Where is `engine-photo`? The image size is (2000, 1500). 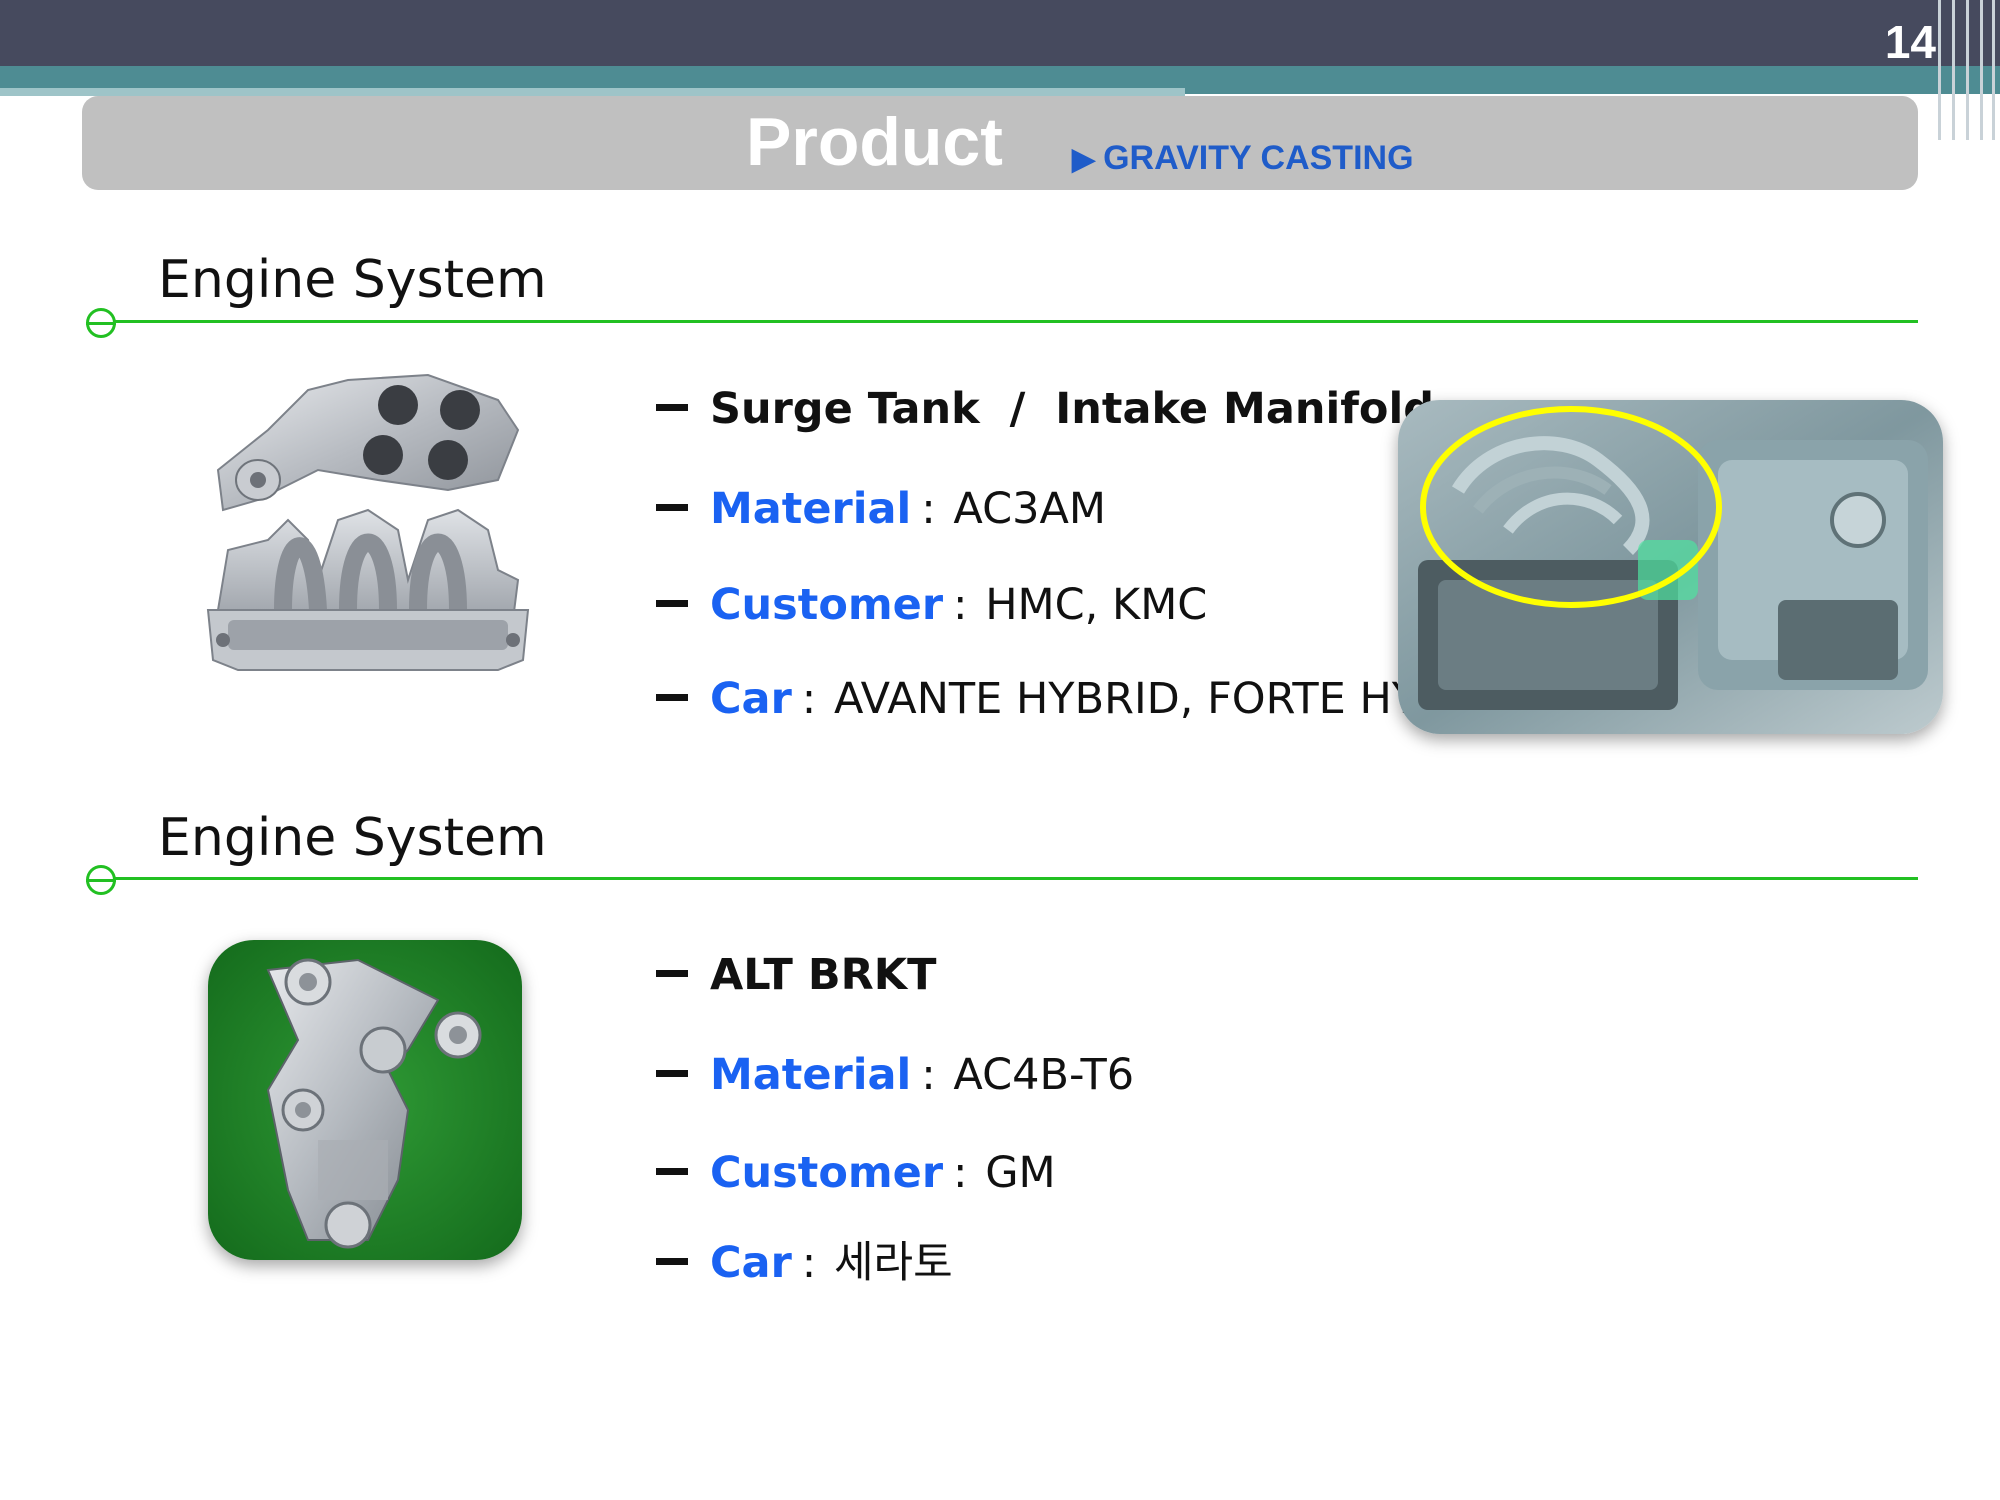
engine-photo is located at coordinates (1670, 567).